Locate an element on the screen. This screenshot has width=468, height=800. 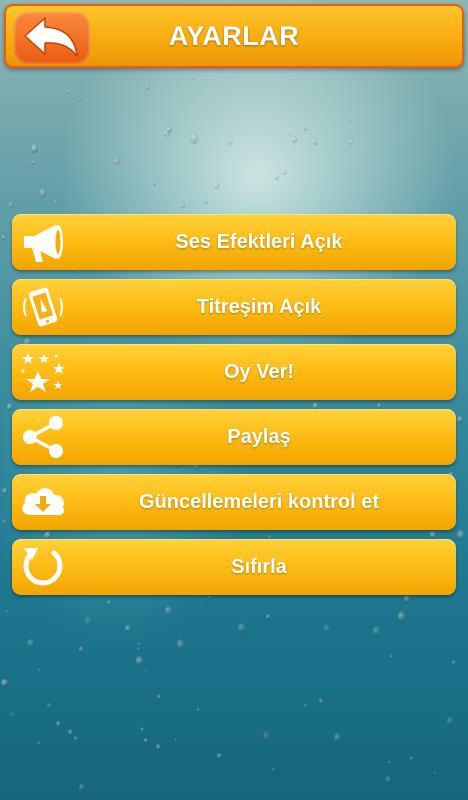
rate-button: Oy Ver! is located at coordinates (234, 372).